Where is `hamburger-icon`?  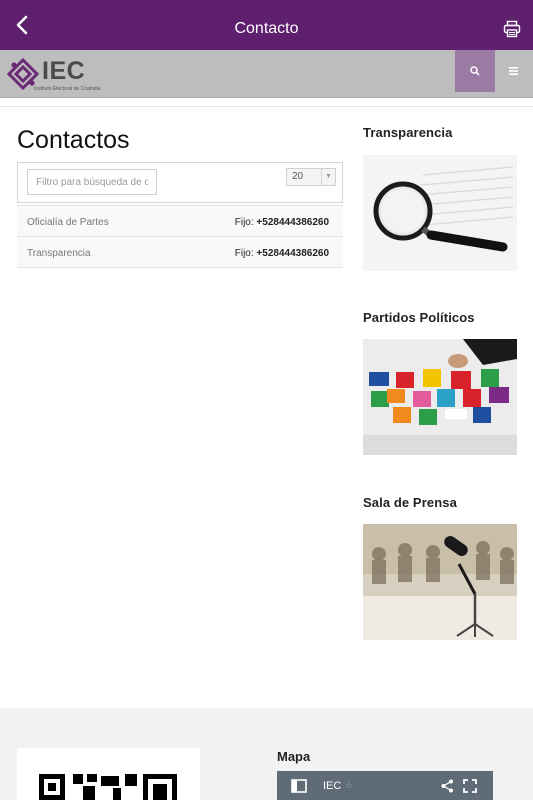
hamburger-icon is located at coordinates (513, 71).